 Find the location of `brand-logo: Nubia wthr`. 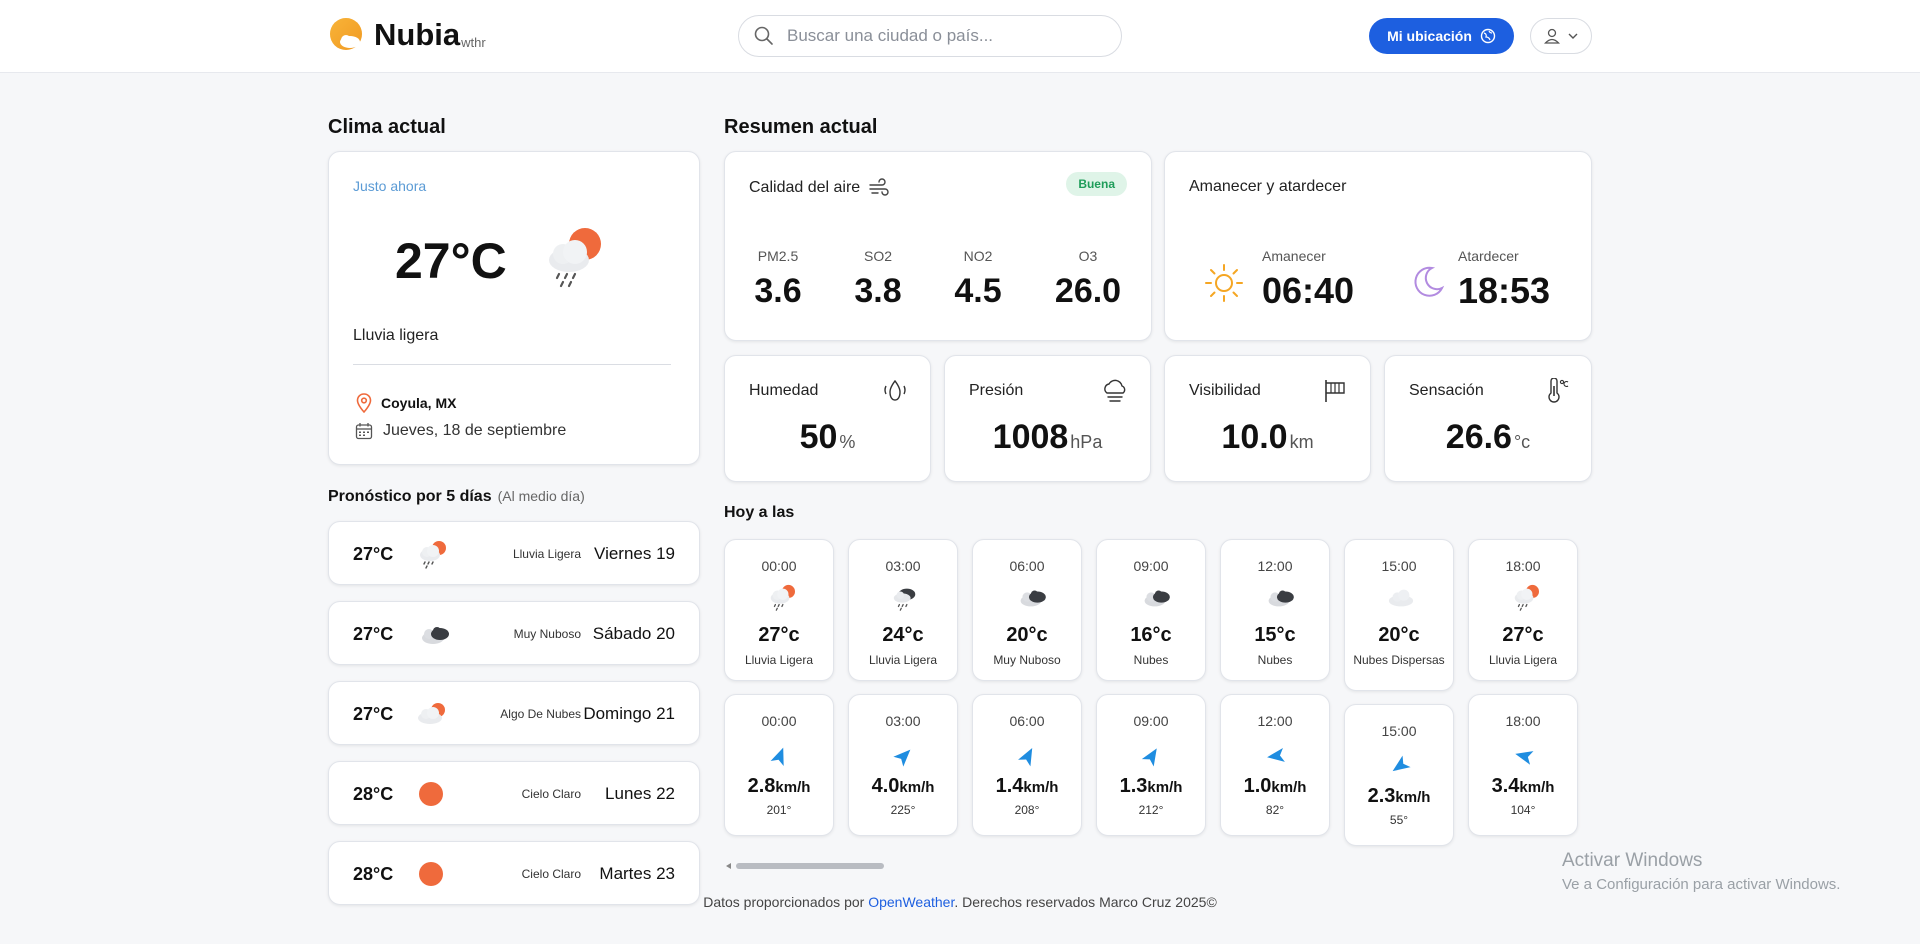

brand-logo: Nubia wthr is located at coordinates (407, 35).